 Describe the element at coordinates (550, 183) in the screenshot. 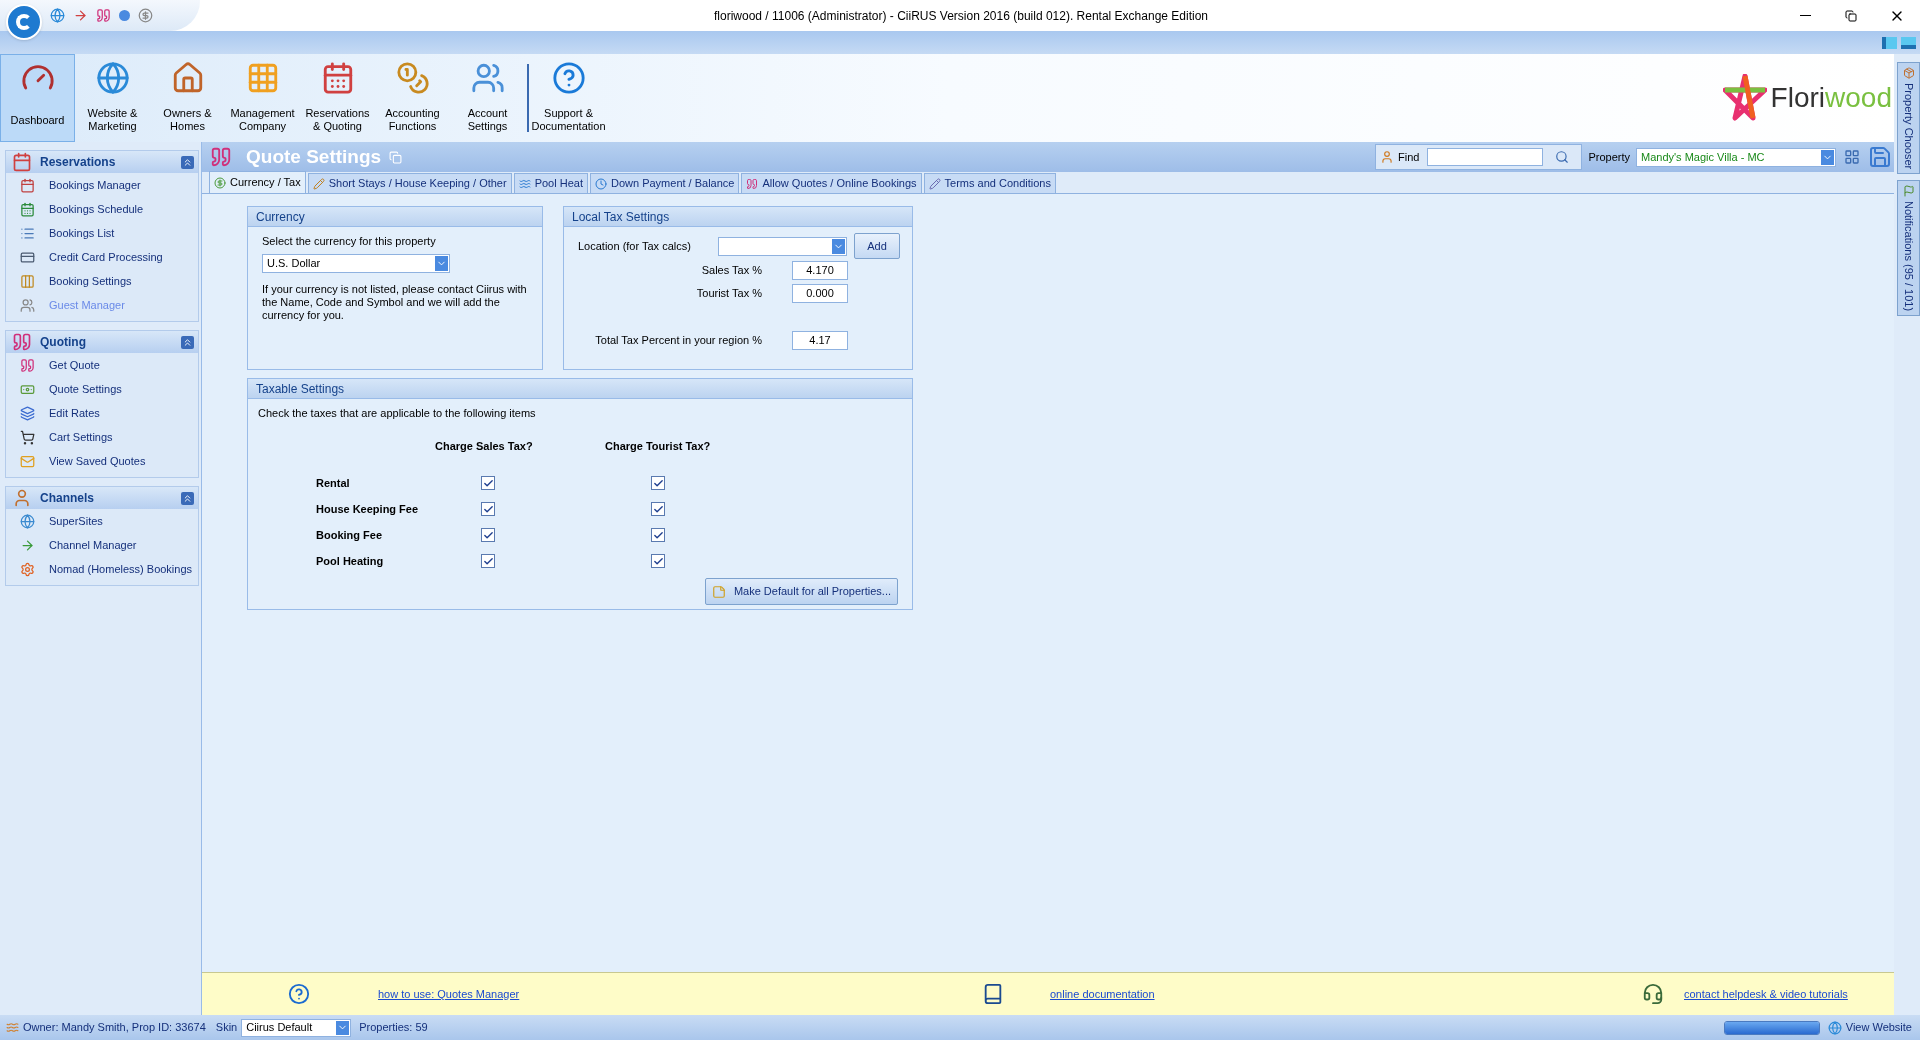

I see `tab: Pool Heat` at that location.